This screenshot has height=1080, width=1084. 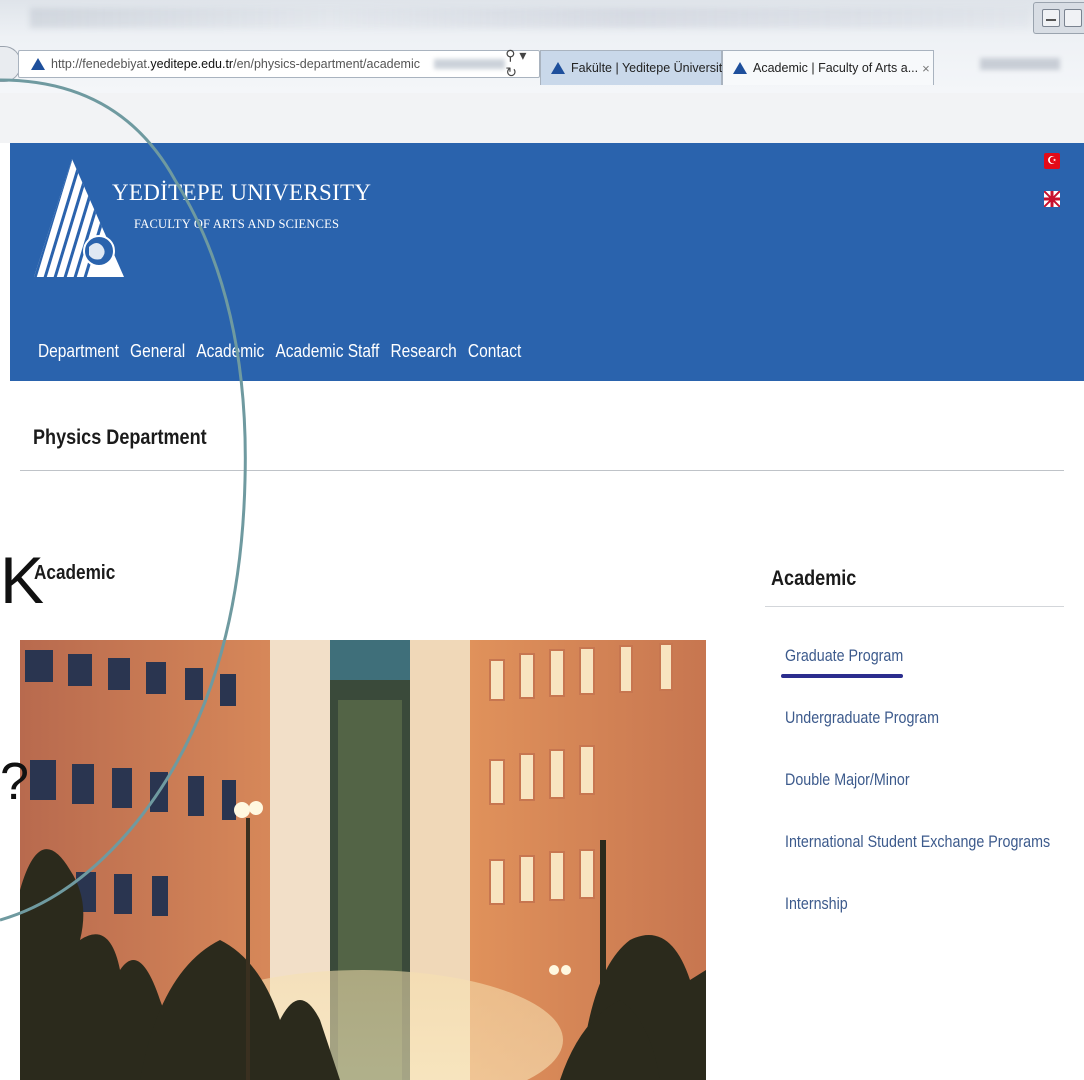 What do you see at coordinates (114, 215) in the screenshot?
I see `university-logo-icon` at bounding box center [114, 215].